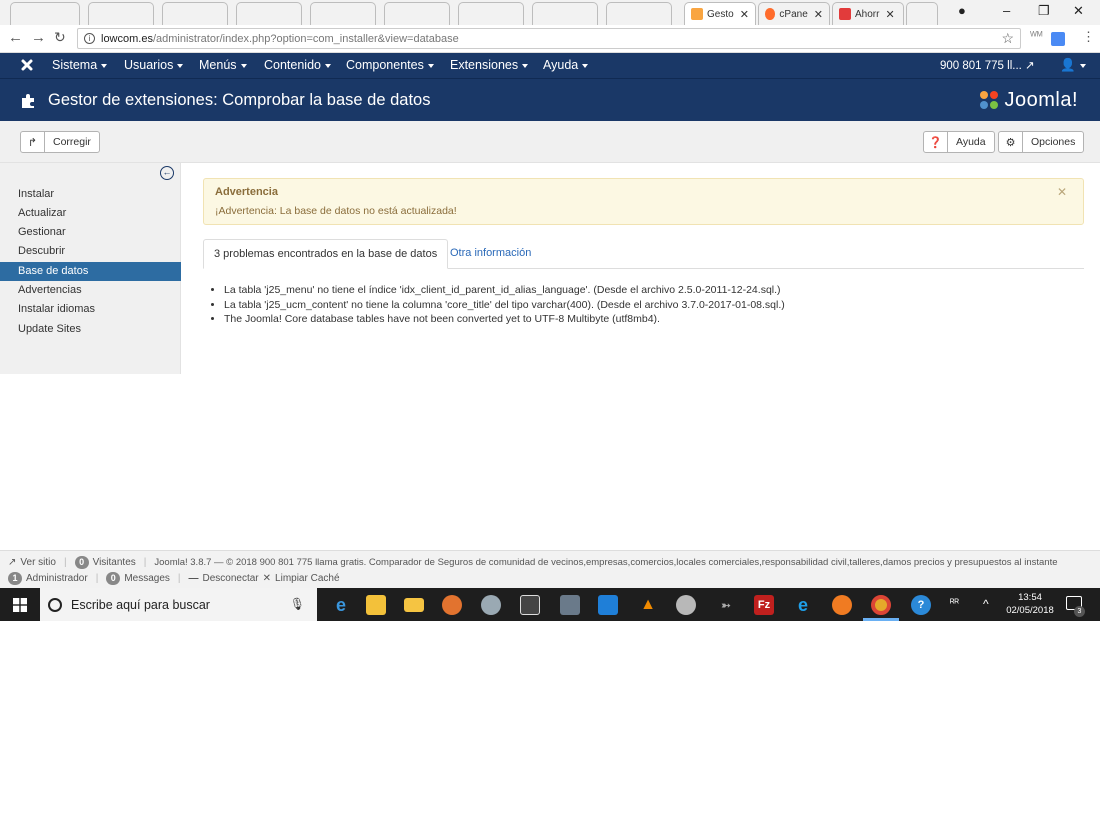  What do you see at coordinates (90, 271) in the screenshot?
I see `sidebar-item-base-de-datos: Base de datos` at bounding box center [90, 271].